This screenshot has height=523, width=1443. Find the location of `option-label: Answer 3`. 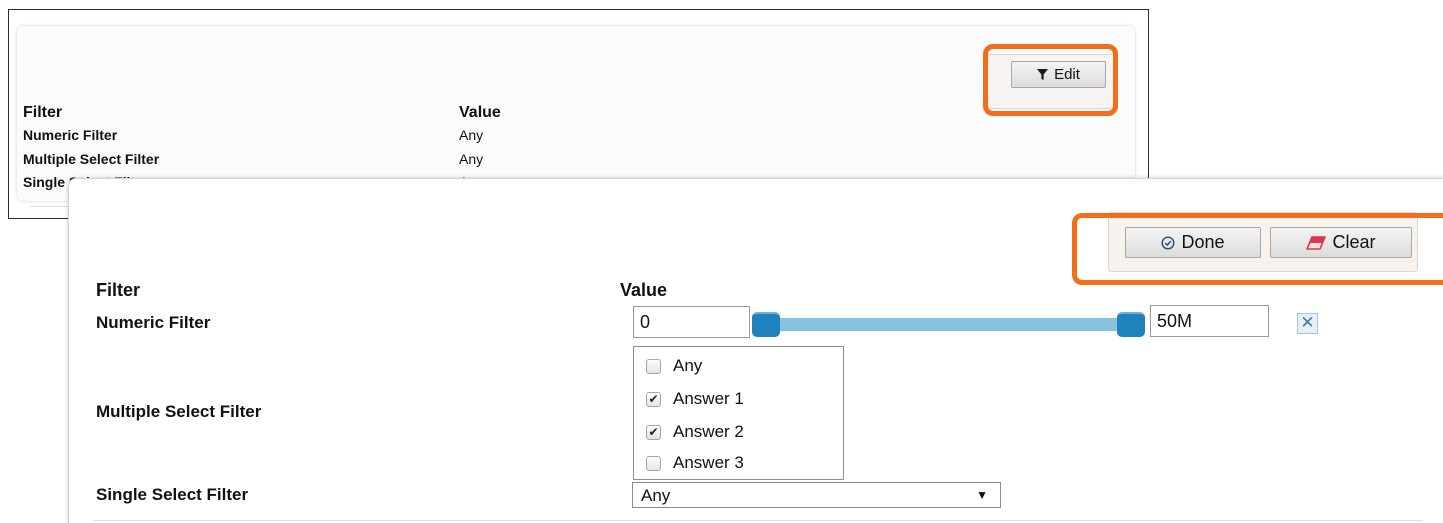

option-label: Answer 3 is located at coordinates (708, 462).